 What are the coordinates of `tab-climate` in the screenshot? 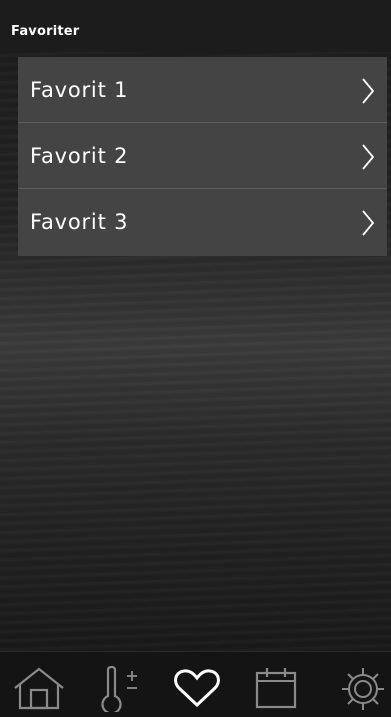 It's located at (117, 684).